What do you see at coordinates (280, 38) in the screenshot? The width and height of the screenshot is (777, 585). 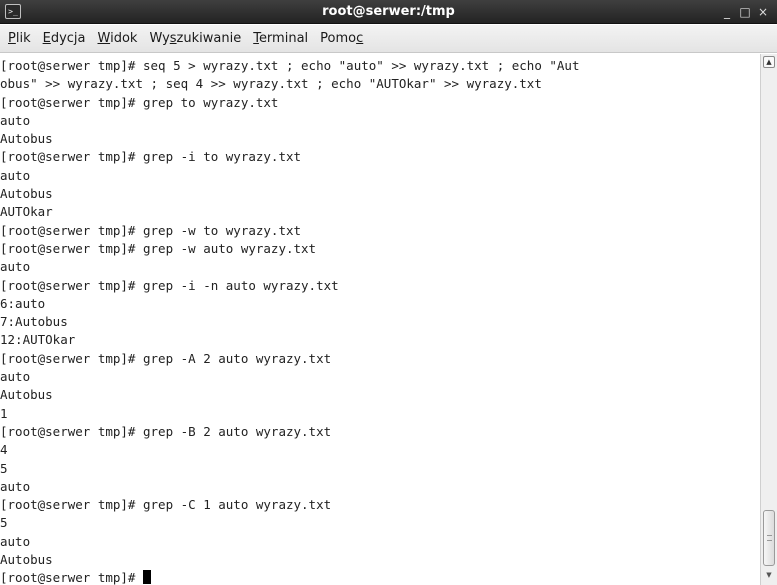 I see `menu-terminal: Terminal` at bounding box center [280, 38].